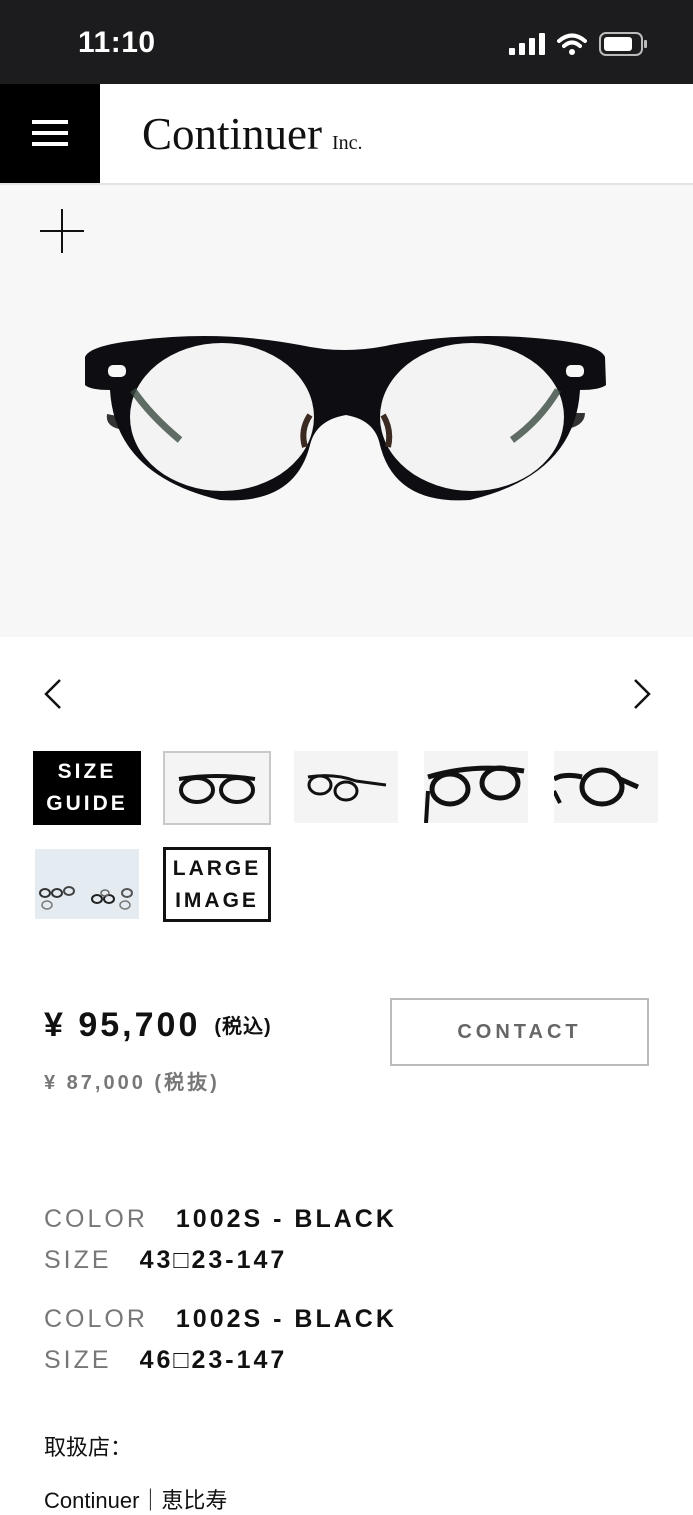  I want to click on large-image-line2: IMAGE, so click(217, 900).